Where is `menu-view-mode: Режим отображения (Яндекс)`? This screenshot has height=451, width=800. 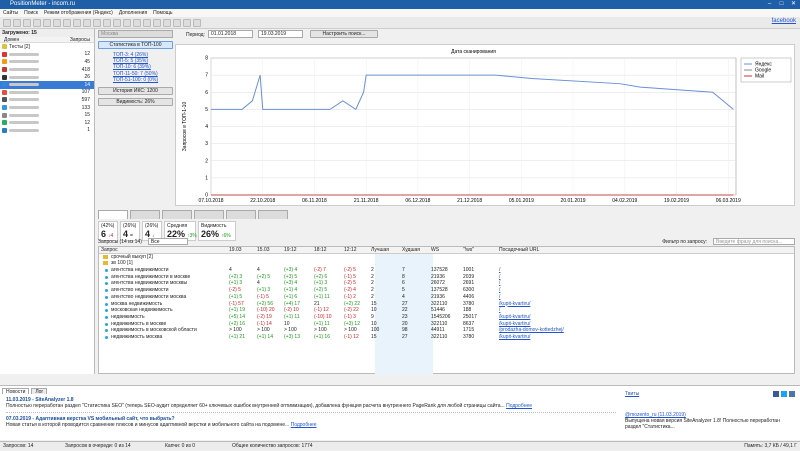 menu-view-mode: Режим отображения (Яндекс) is located at coordinates (78, 13).